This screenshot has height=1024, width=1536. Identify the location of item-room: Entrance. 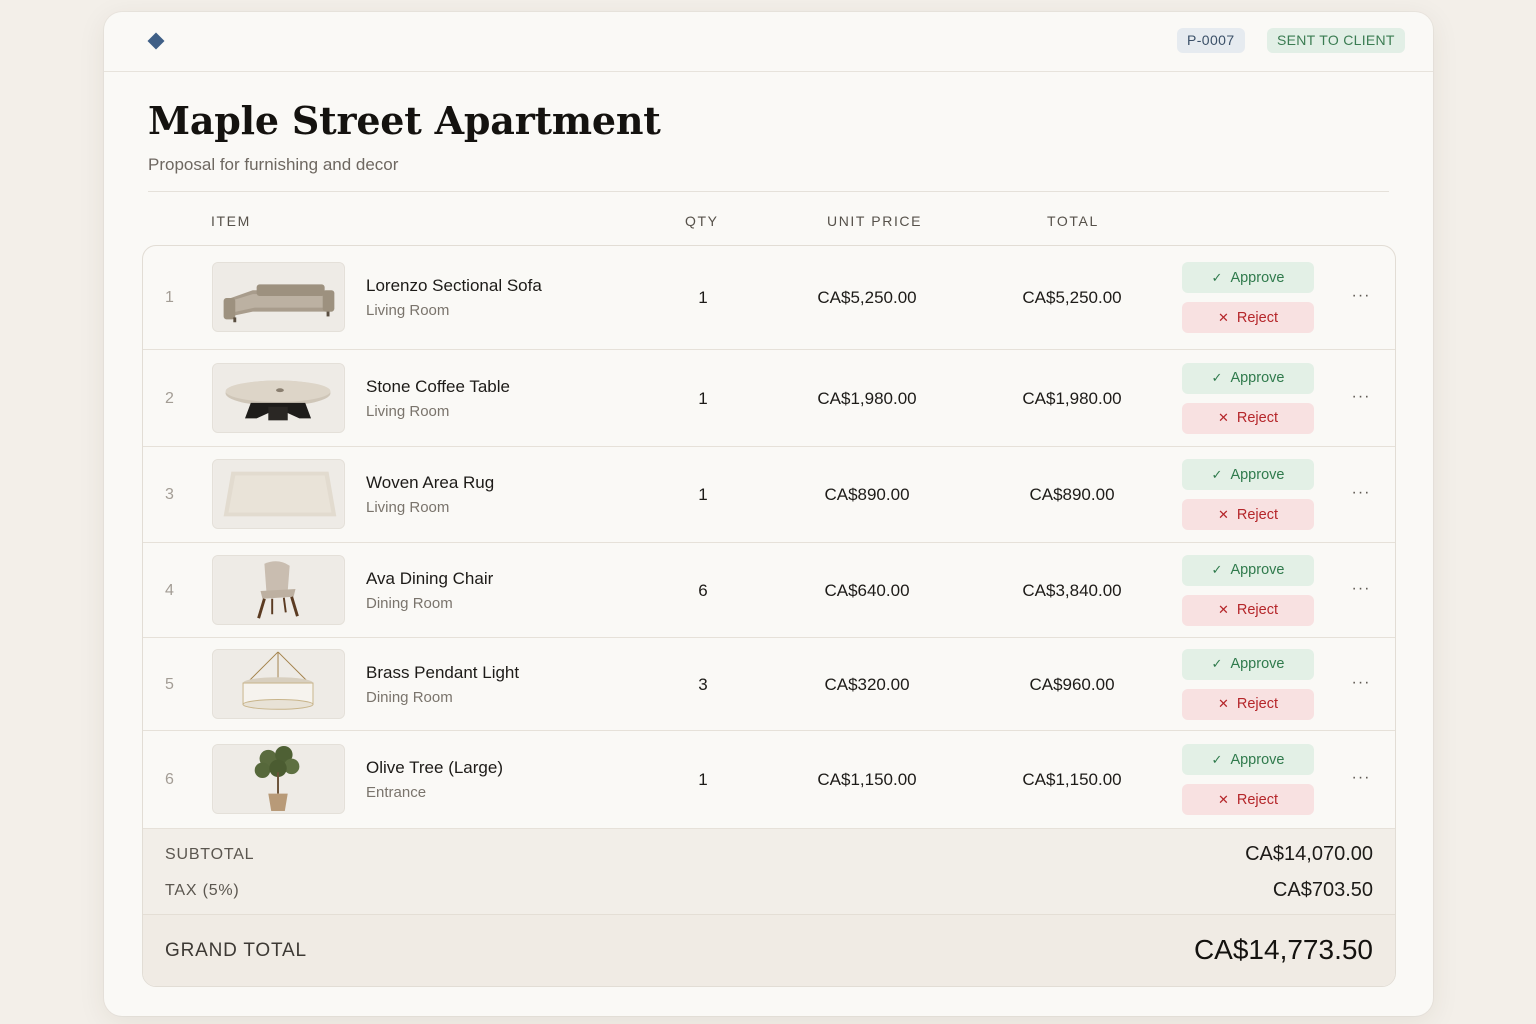
(396, 792).